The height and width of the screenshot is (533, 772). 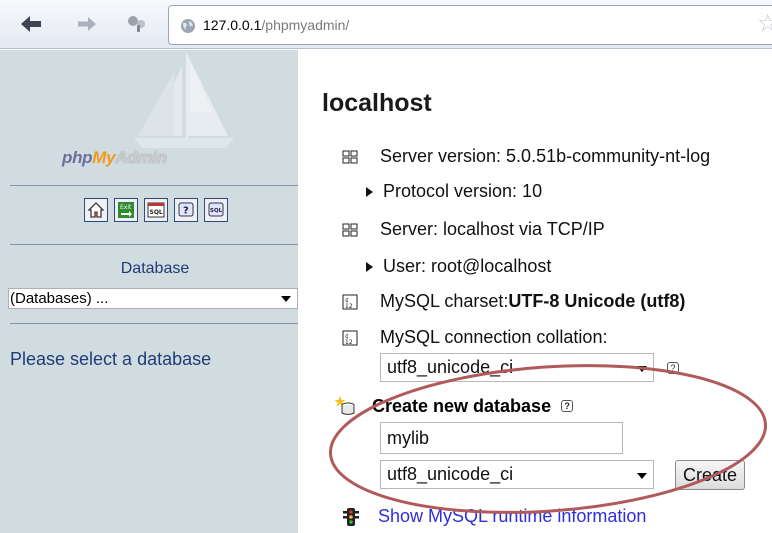 I want to click on server-host-row: Server: localhost via TCP/IP, so click(x=473, y=229).